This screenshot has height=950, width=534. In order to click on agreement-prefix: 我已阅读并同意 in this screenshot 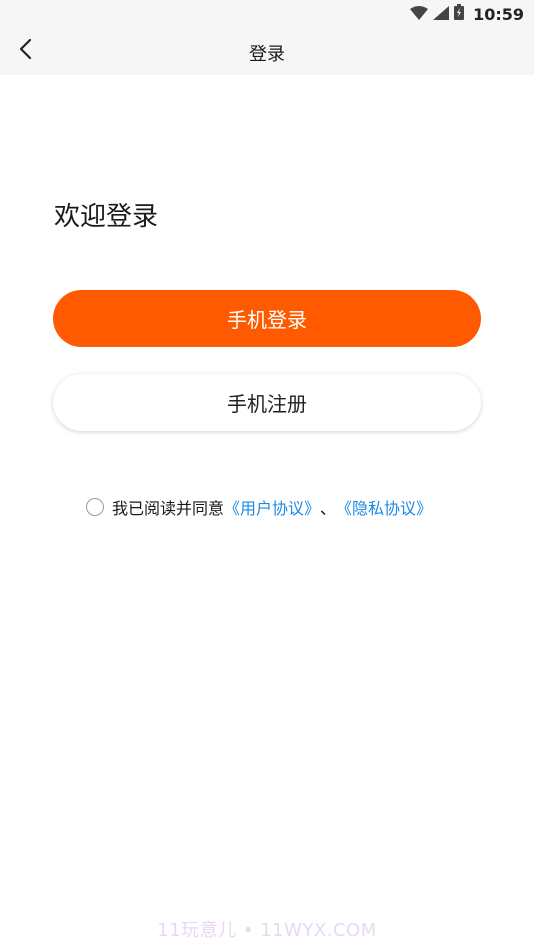, I will do `click(168, 508)`.